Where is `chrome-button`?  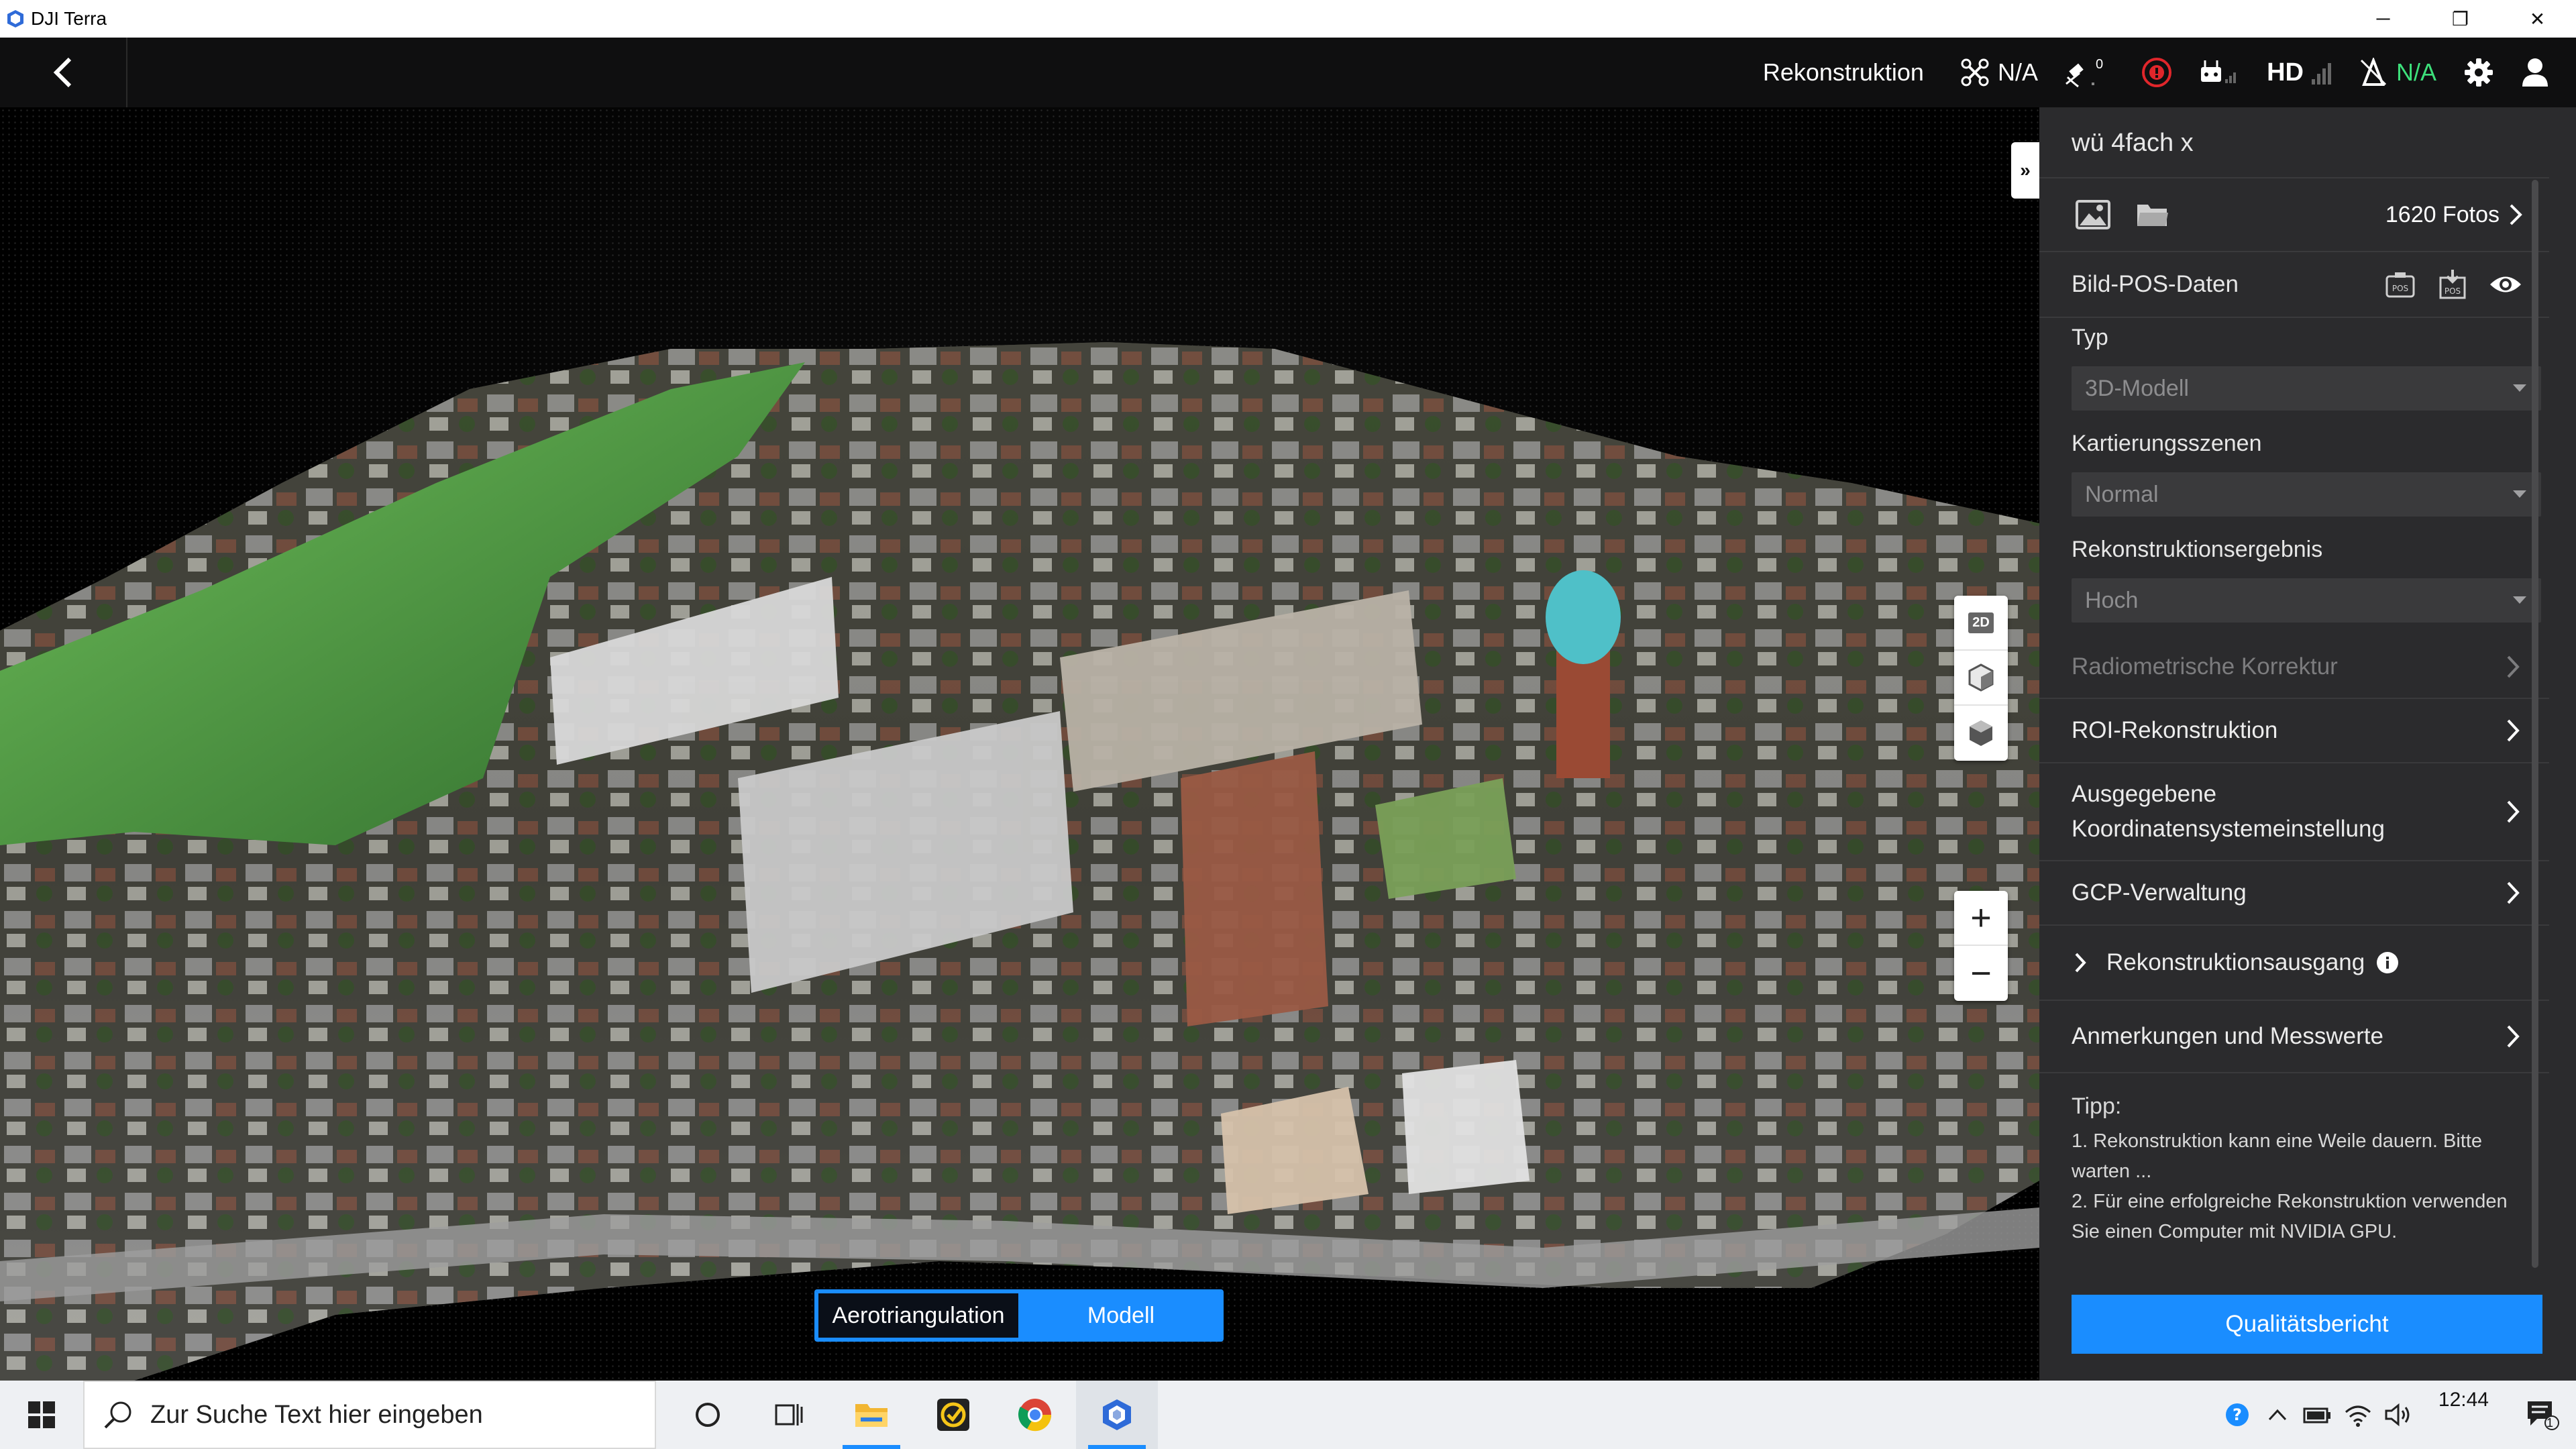 chrome-button is located at coordinates (1035, 1415).